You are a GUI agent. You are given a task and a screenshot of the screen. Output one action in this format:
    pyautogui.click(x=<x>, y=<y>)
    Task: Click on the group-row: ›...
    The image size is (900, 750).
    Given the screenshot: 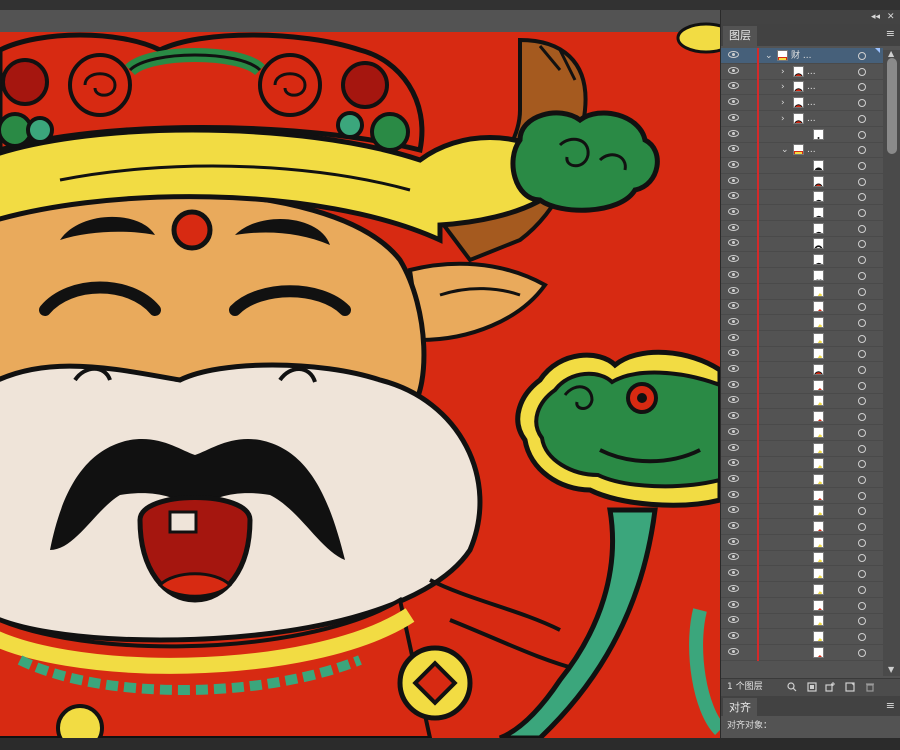 What is the action you would take?
    pyautogui.click(x=802, y=71)
    